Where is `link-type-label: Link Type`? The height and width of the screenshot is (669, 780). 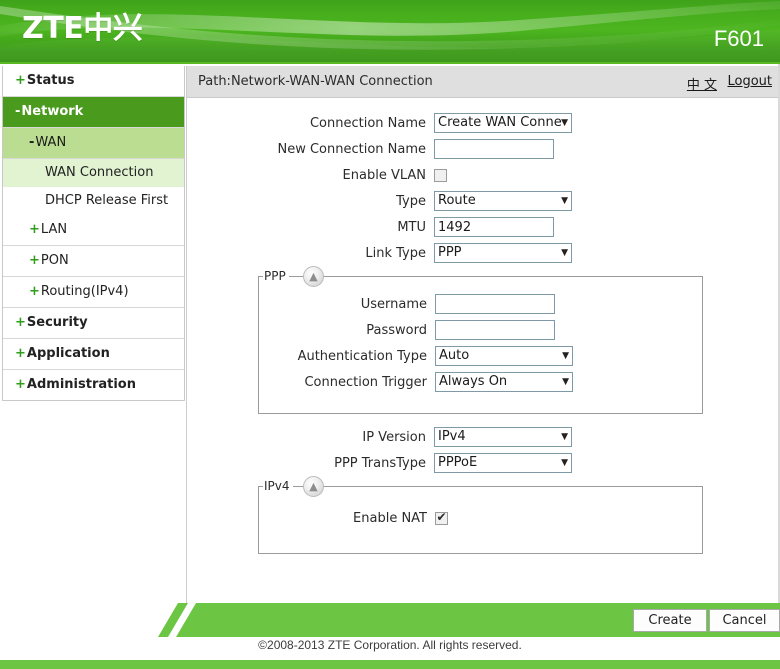 link-type-label: Link Type is located at coordinates (395, 253).